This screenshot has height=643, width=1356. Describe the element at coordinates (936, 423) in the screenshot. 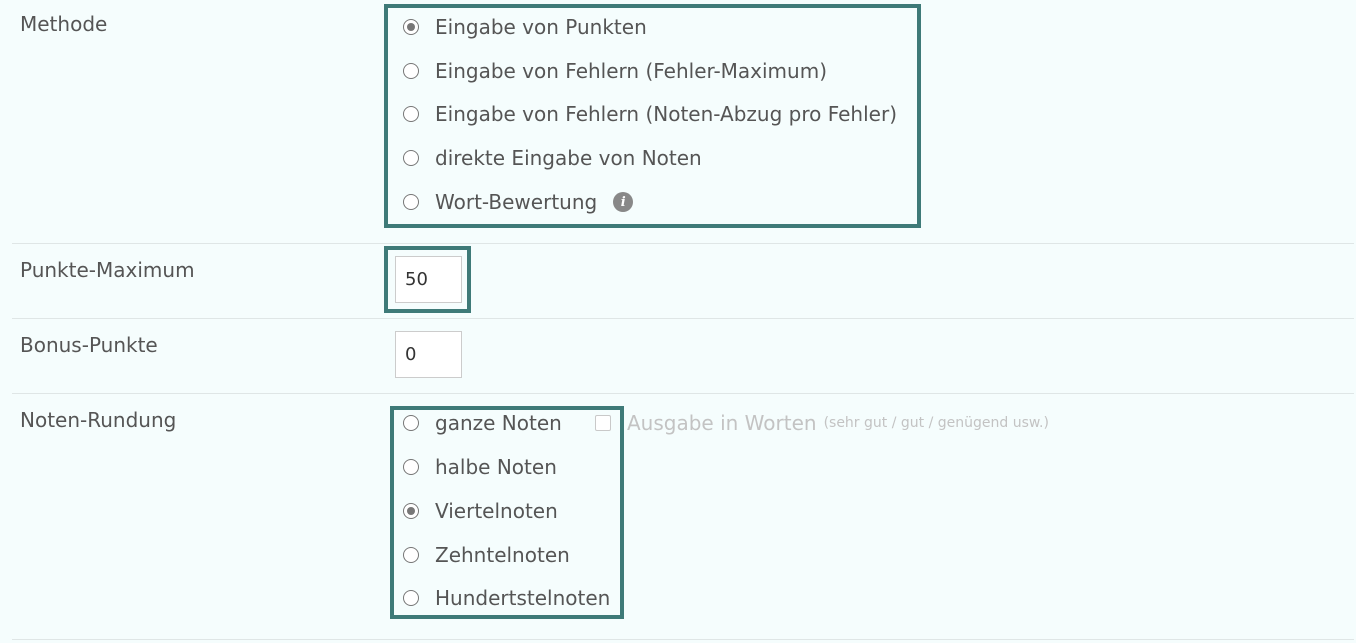

I see `ausgabe-in-worten-hint: (sehr gut / gut / genügend usw.)` at that location.